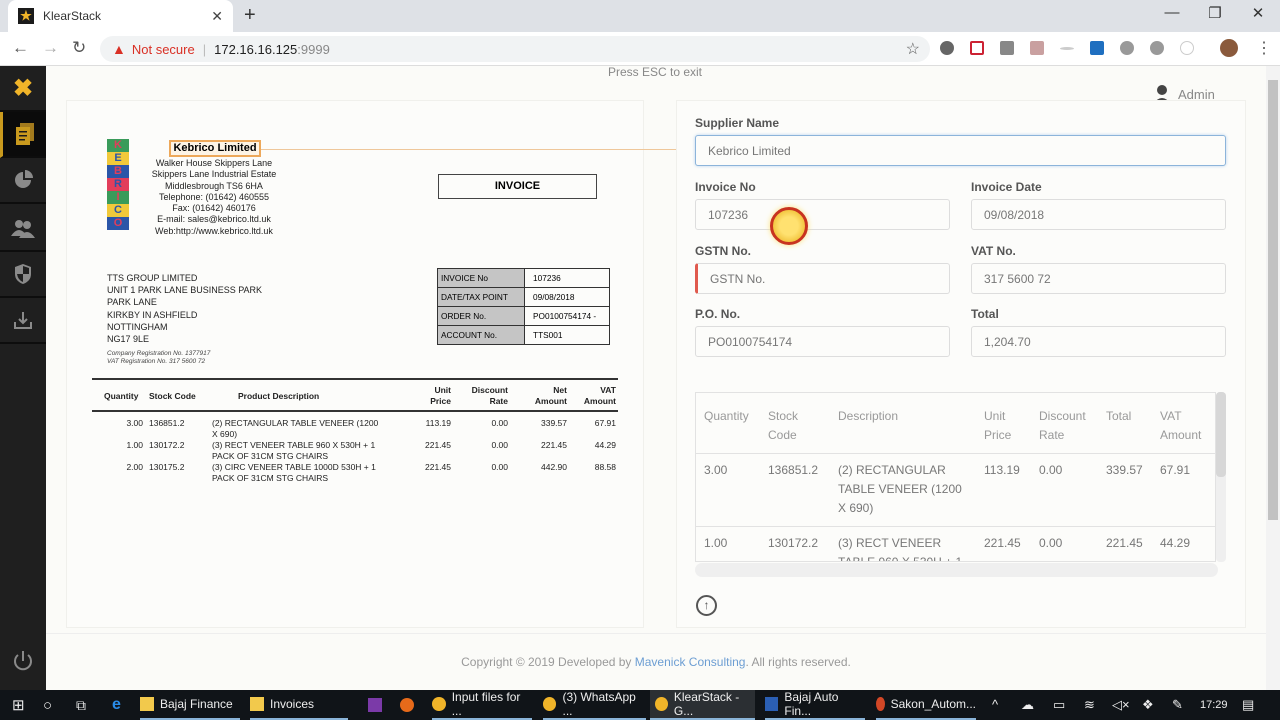 This screenshot has width=1280, height=720. I want to click on header-line: Amount, so click(550, 400).